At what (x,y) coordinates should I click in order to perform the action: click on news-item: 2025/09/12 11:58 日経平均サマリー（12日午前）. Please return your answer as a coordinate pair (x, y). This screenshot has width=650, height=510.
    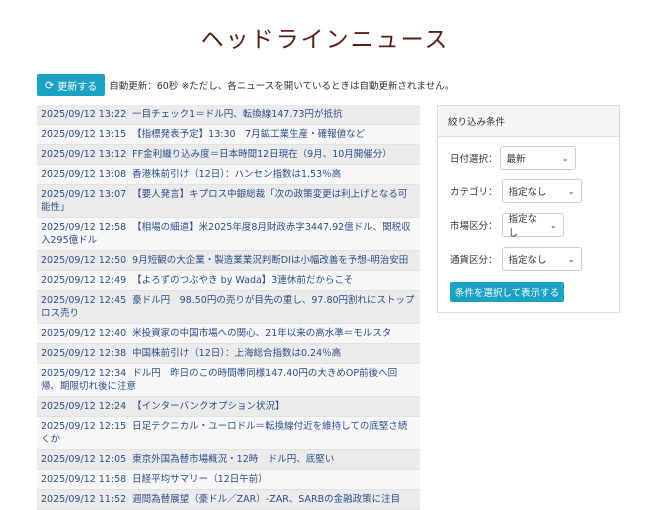
    Looking at the image, I should click on (228, 480).